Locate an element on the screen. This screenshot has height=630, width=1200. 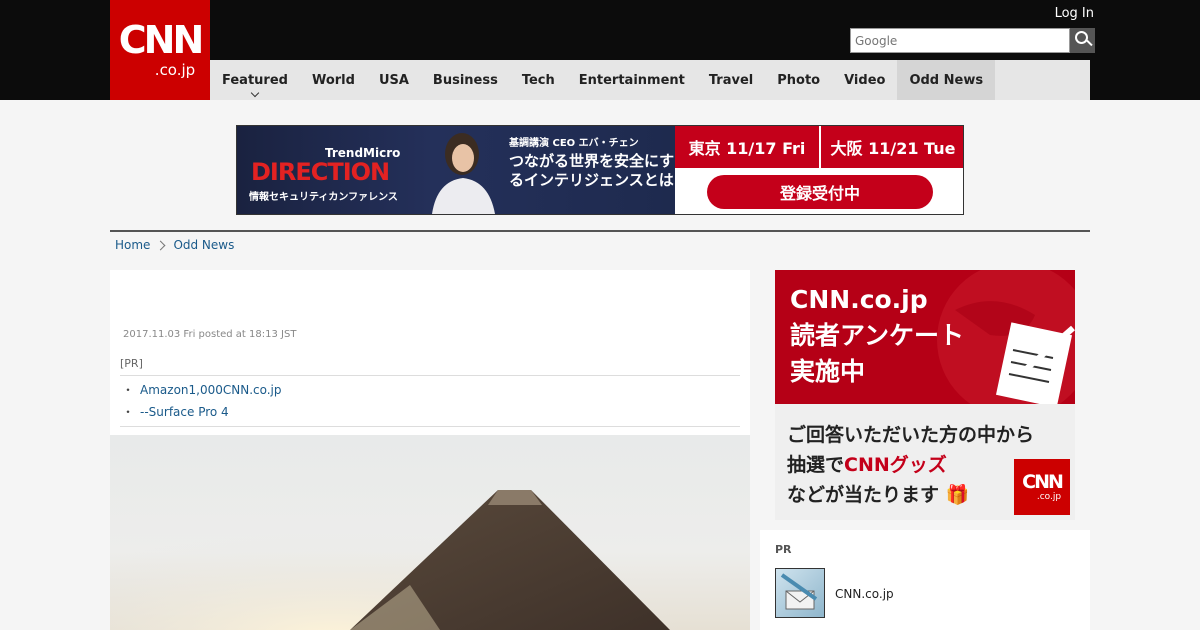
banner-date-tokyo: 東京 11/17 Fri is located at coordinates (747, 147).